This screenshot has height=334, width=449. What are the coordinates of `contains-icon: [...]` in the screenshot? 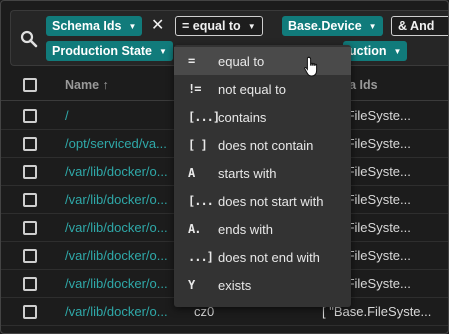 It's located at (204, 117).